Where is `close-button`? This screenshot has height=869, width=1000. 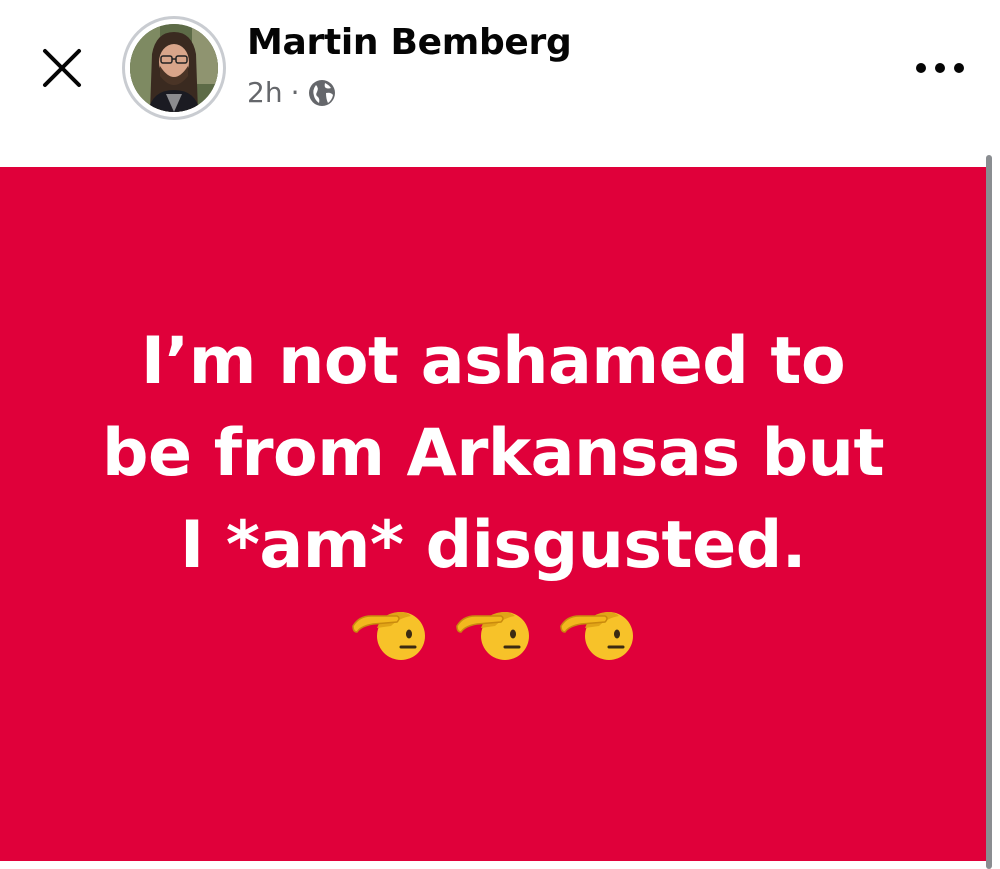 close-button is located at coordinates (62, 68).